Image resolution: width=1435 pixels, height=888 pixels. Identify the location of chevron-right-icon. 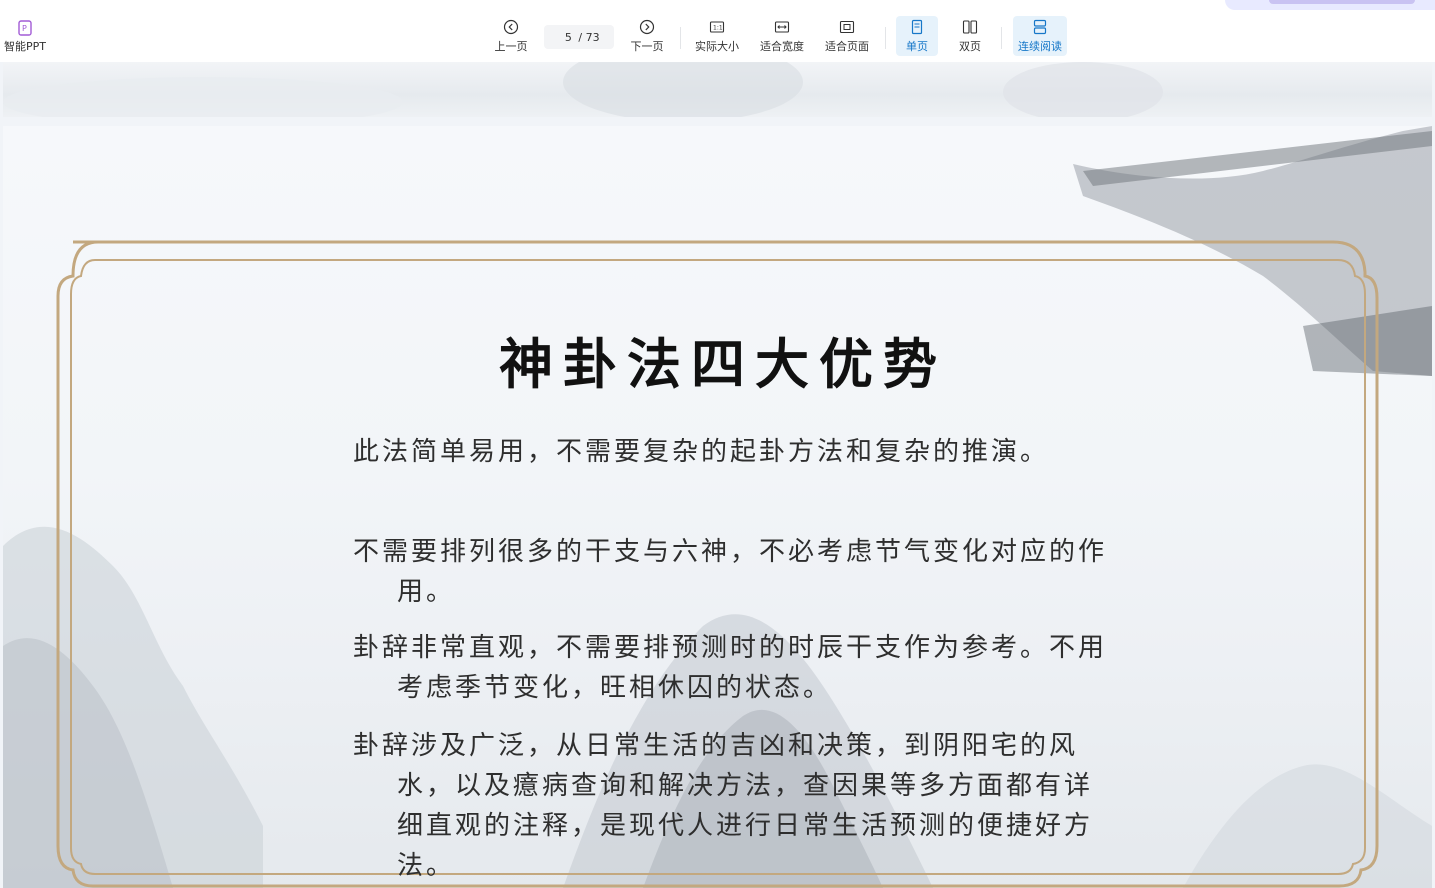
(647, 26).